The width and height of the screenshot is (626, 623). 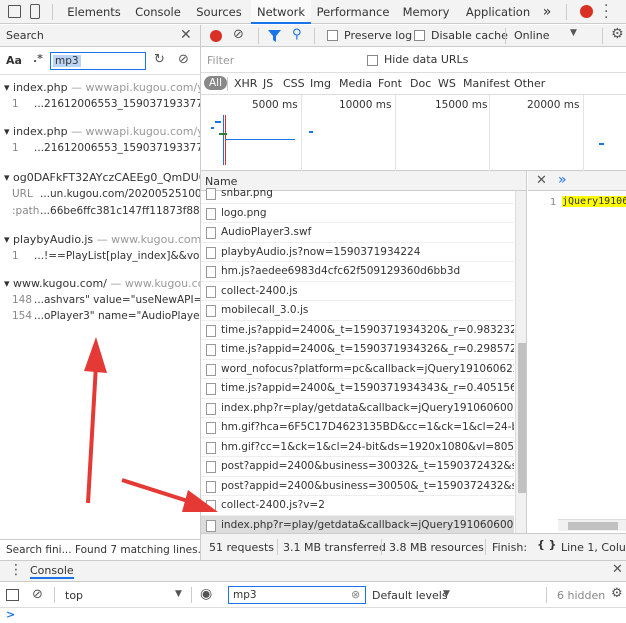 What do you see at coordinates (216, 83) in the screenshot?
I see `type-filter-all: All` at bounding box center [216, 83].